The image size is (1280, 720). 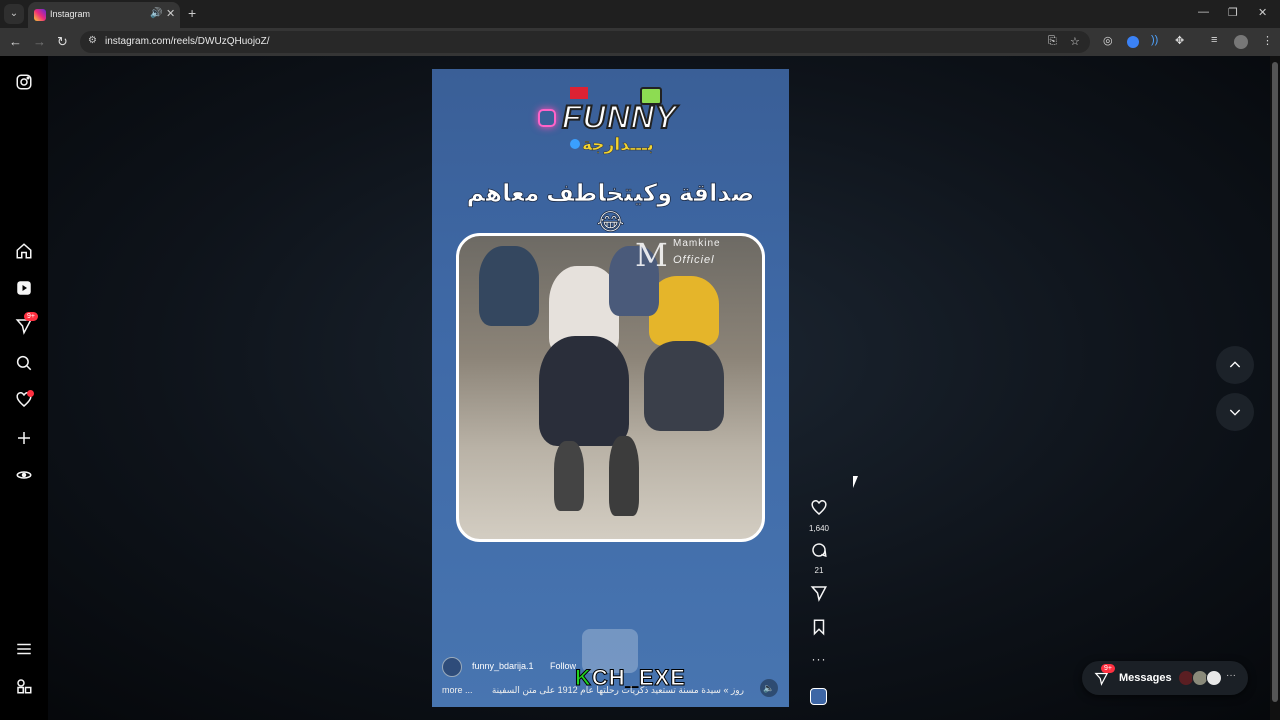 I want to click on verified-icon, so click(x=575, y=144).